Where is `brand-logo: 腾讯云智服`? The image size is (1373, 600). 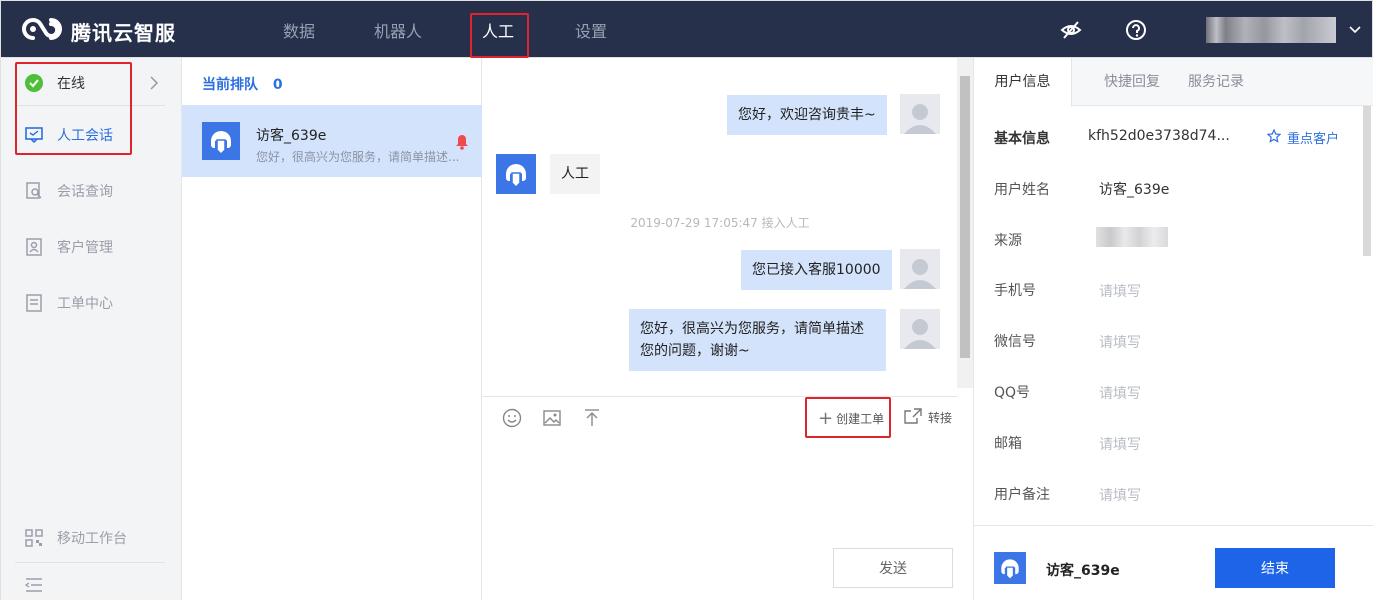
brand-logo: 腾讯云智服 is located at coordinates (98, 31).